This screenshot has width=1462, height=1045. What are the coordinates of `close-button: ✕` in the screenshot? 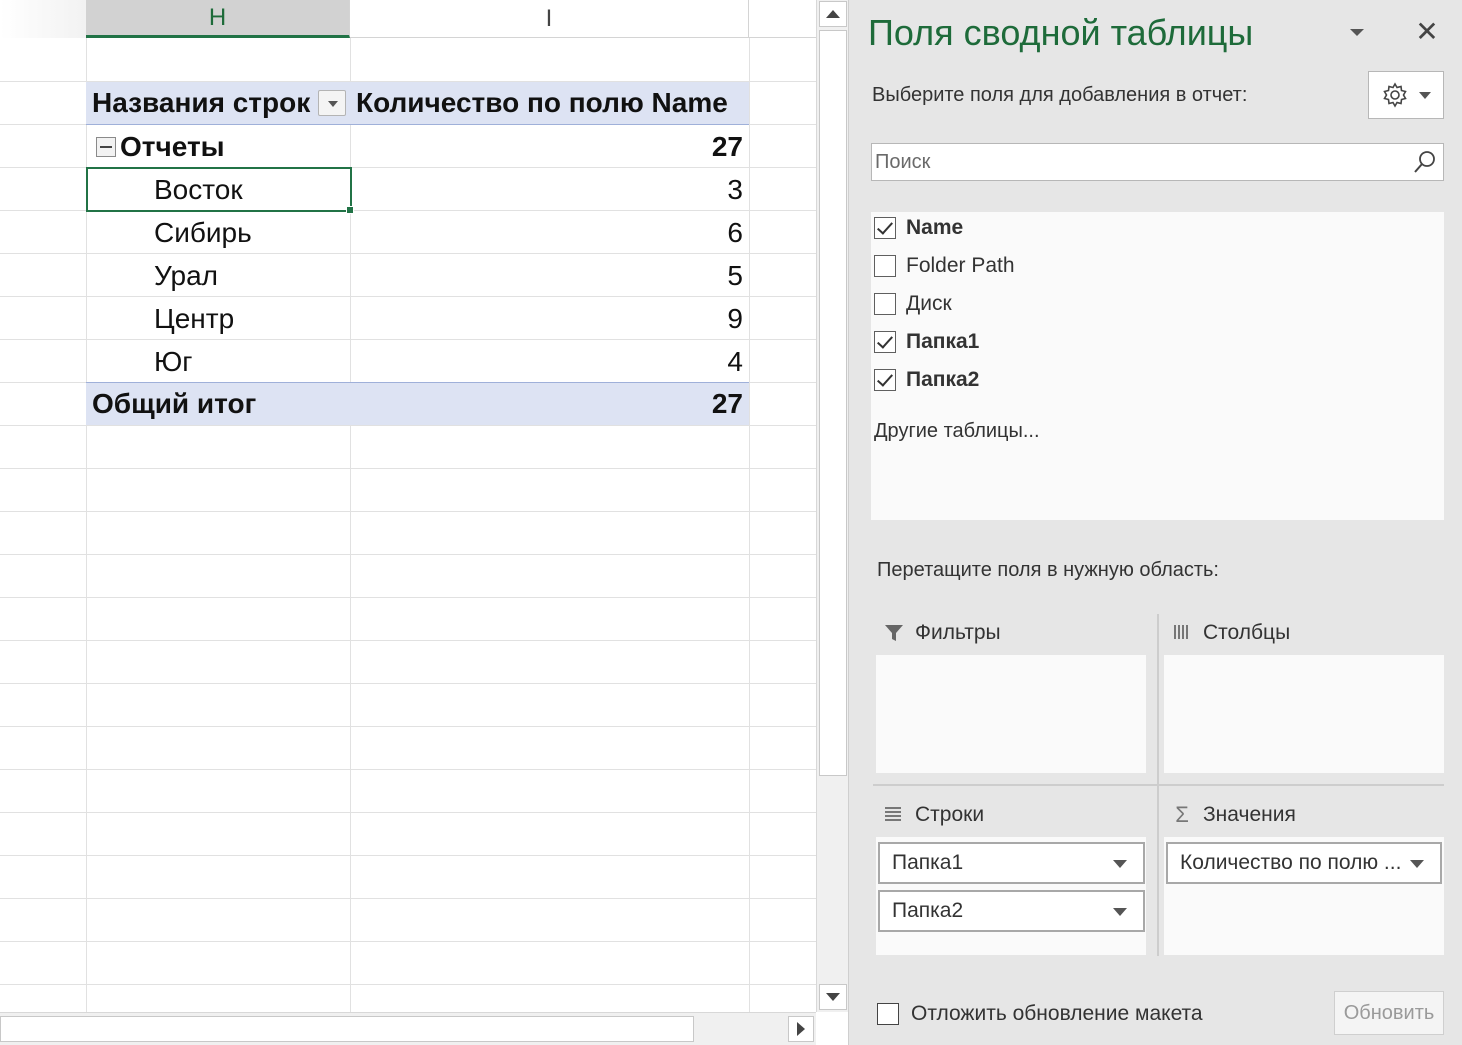 It's located at (1427, 31).